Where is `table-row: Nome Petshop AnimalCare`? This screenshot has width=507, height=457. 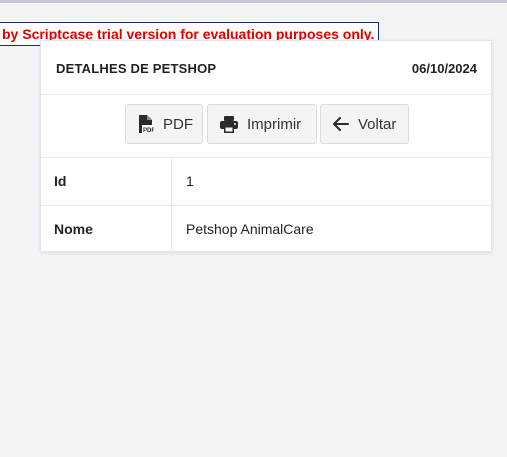
table-row: Nome Petshop AnimalCare is located at coordinates (266, 229).